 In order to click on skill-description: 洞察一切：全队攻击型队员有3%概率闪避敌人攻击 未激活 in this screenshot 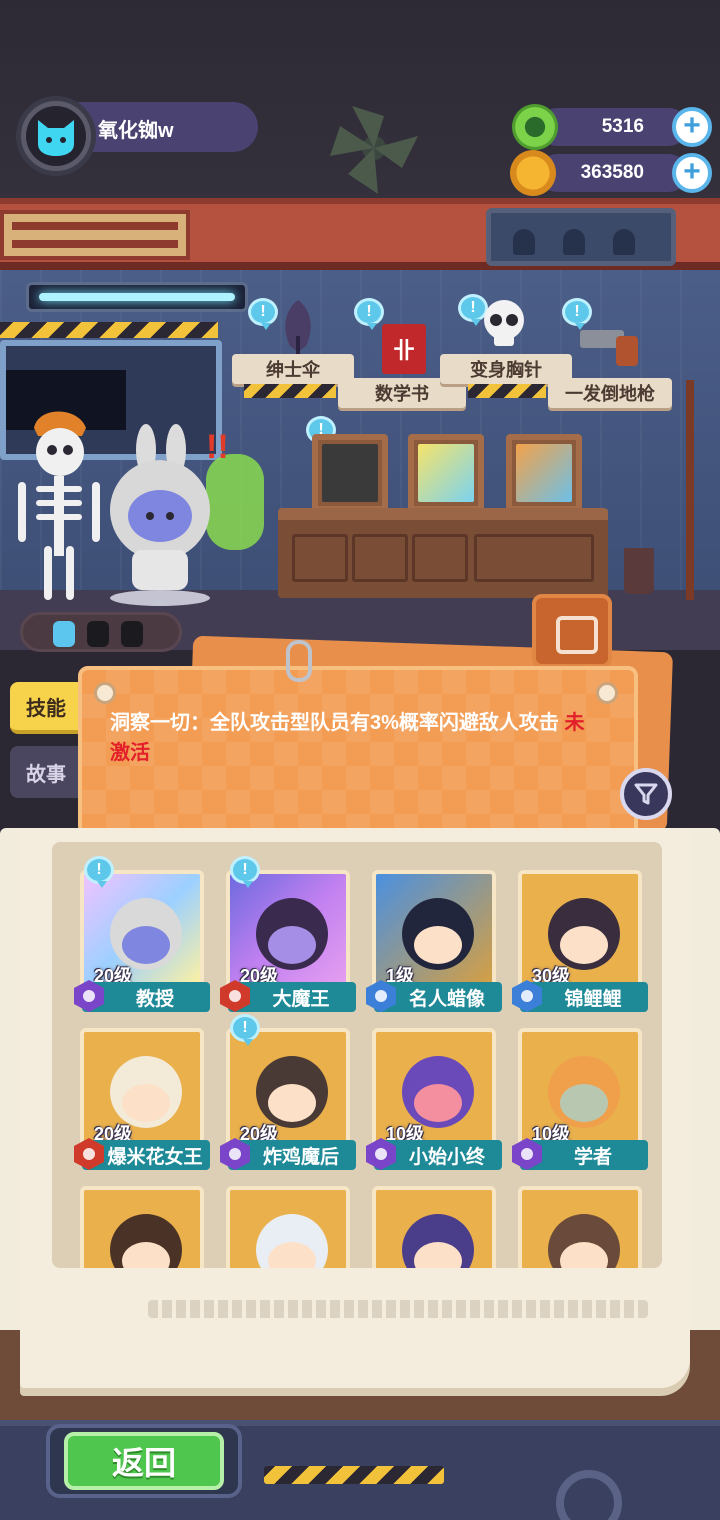, I will do `click(353, 738)`.